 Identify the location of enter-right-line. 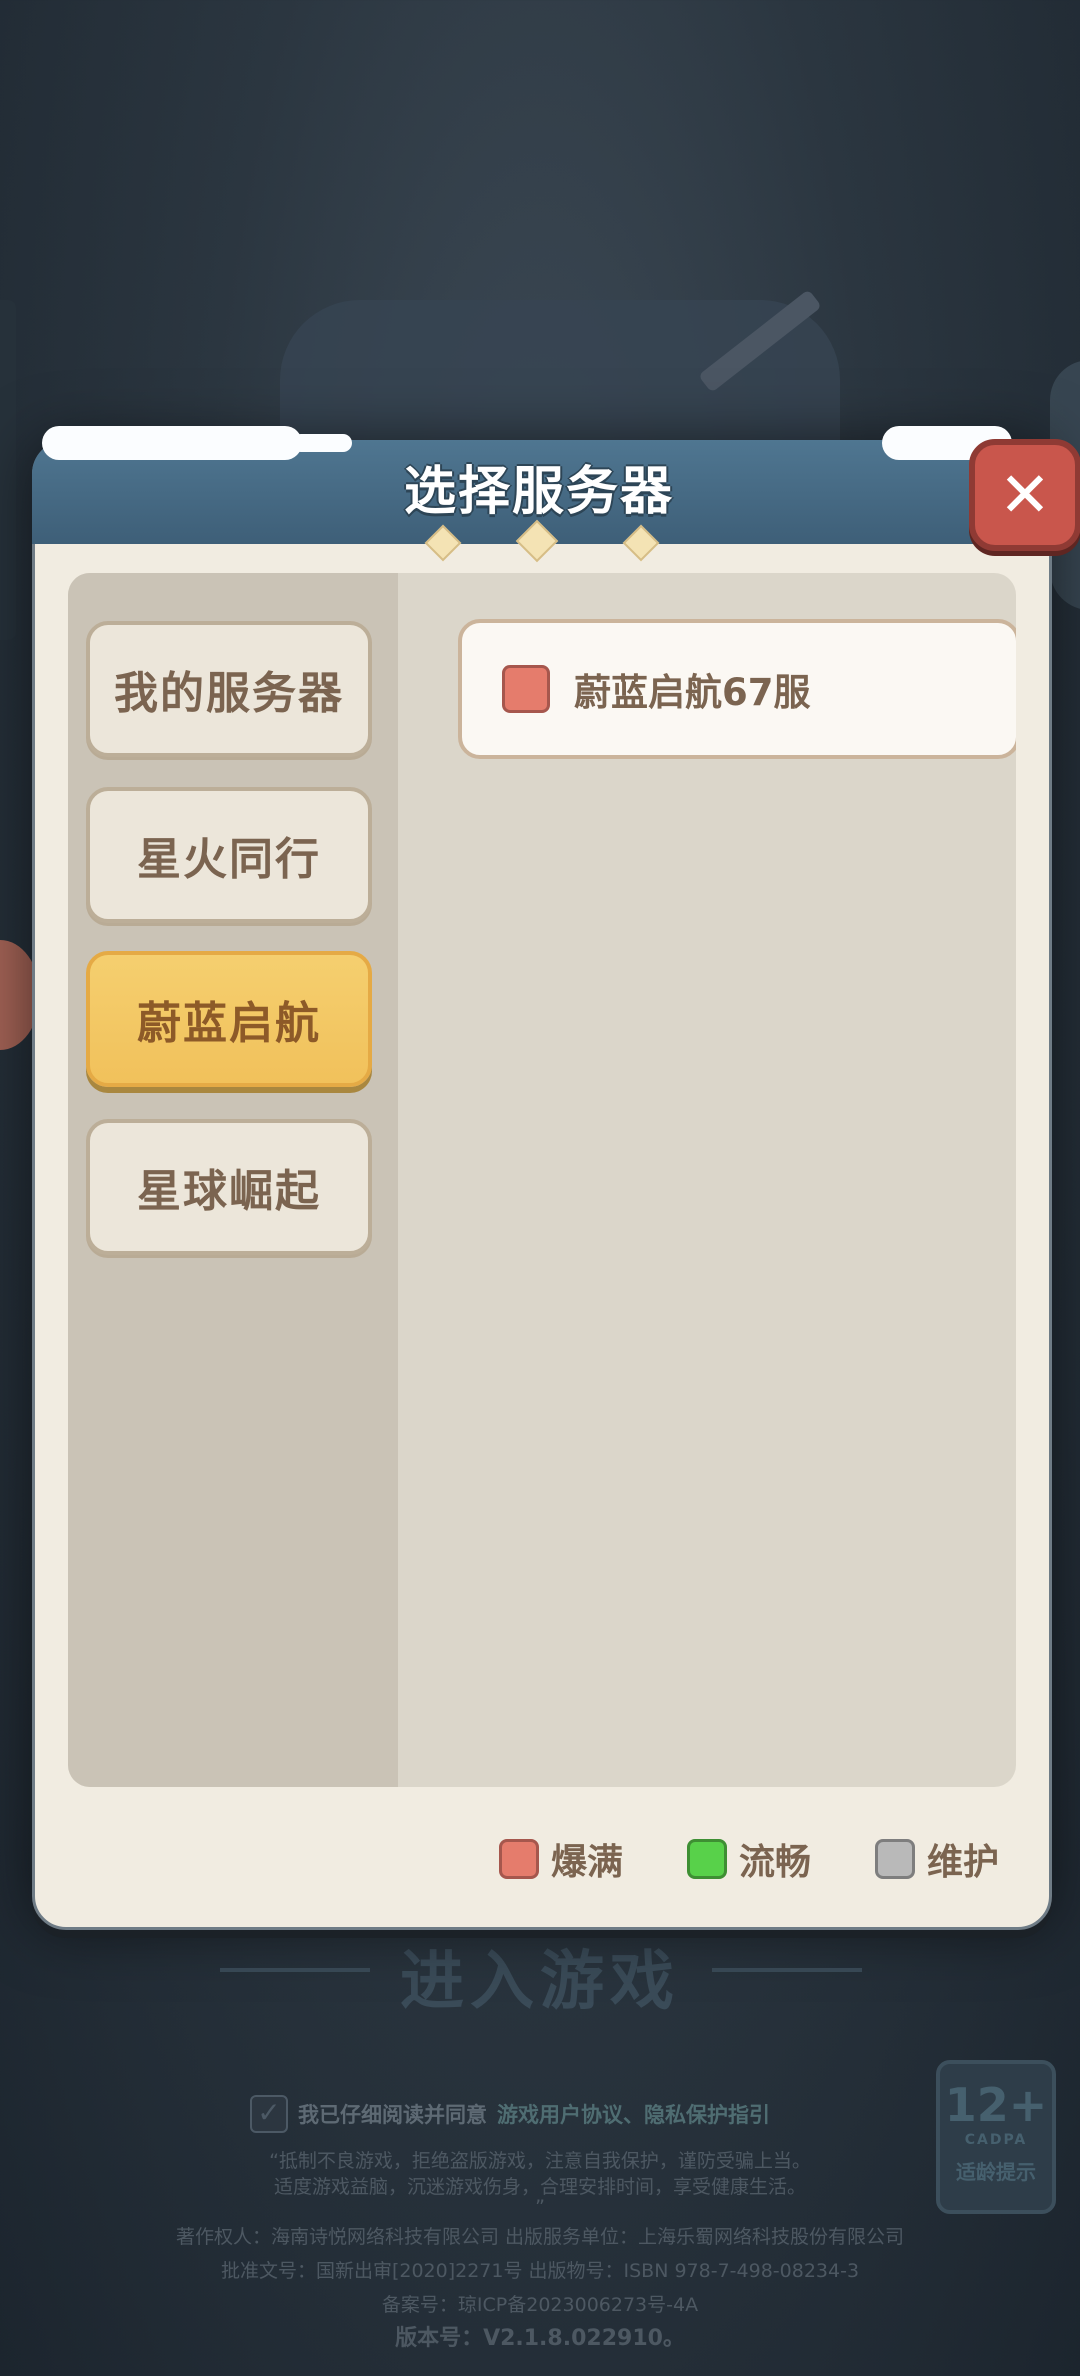
(787, 1970).